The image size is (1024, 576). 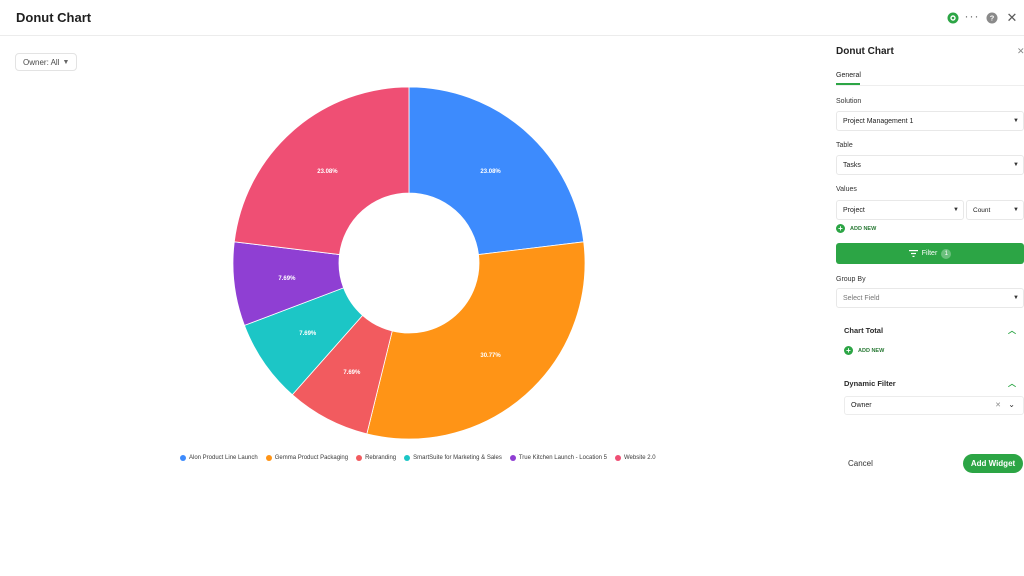 I want to click on clear-icon: ✕, so click(x=998, y=405).